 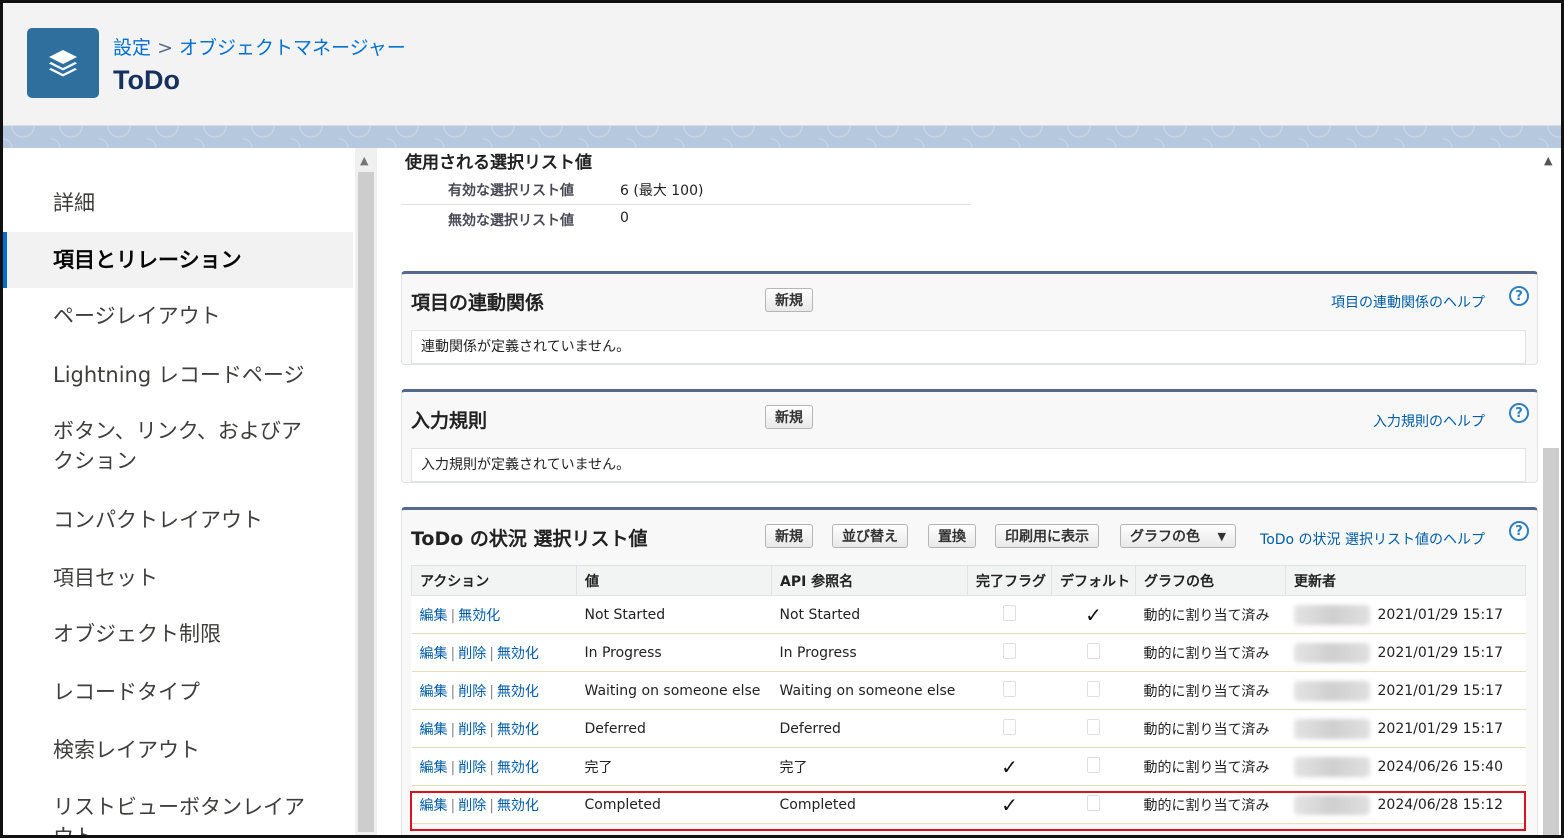 I want to click on breadcrumb-object-manager-link: オブジェクトマネージャー, so click(x=292, y=48).